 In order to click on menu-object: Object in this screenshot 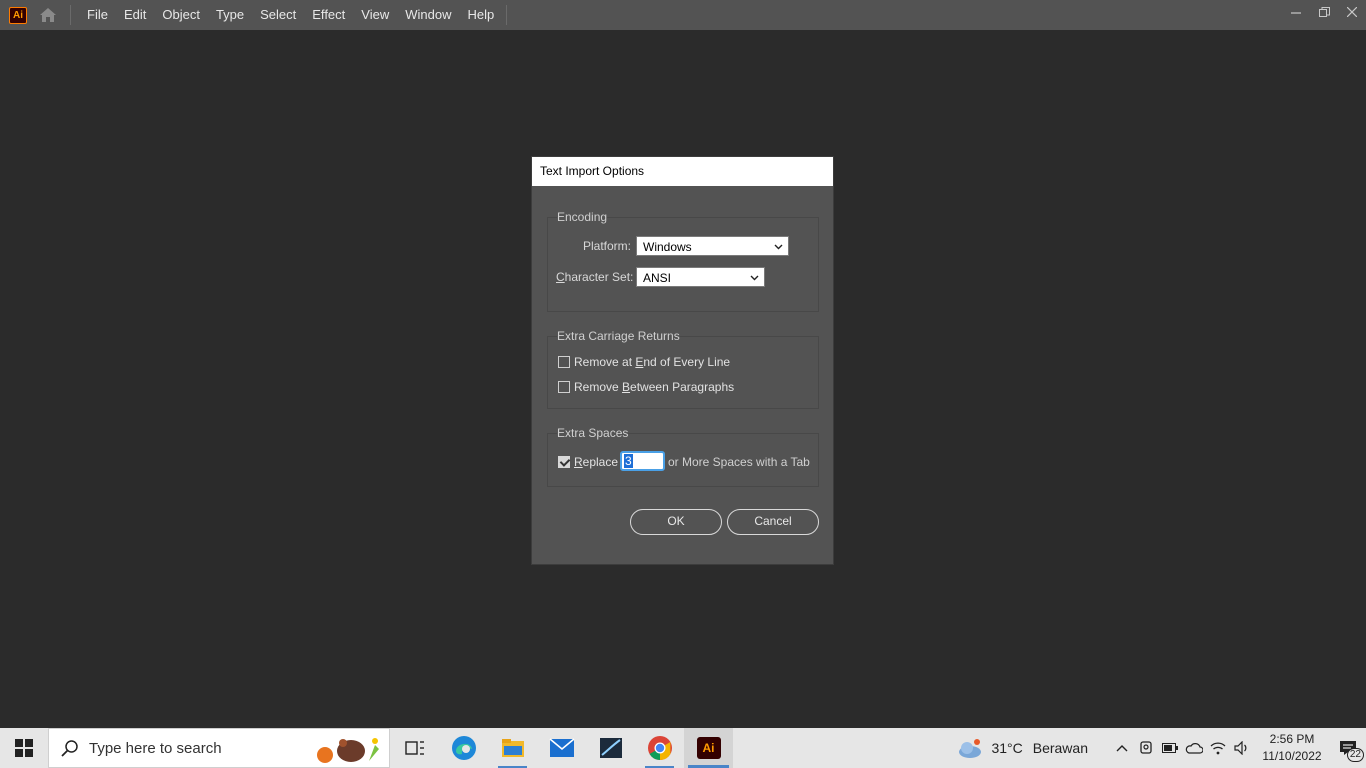, I will do `click(181, 15)`.